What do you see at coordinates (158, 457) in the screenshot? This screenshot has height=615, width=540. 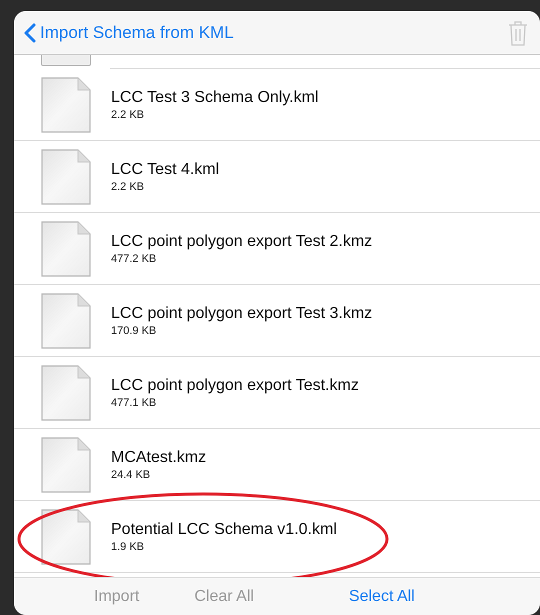 I see `file-name: MCAtest.kmz` at bounding box center [158, 457].